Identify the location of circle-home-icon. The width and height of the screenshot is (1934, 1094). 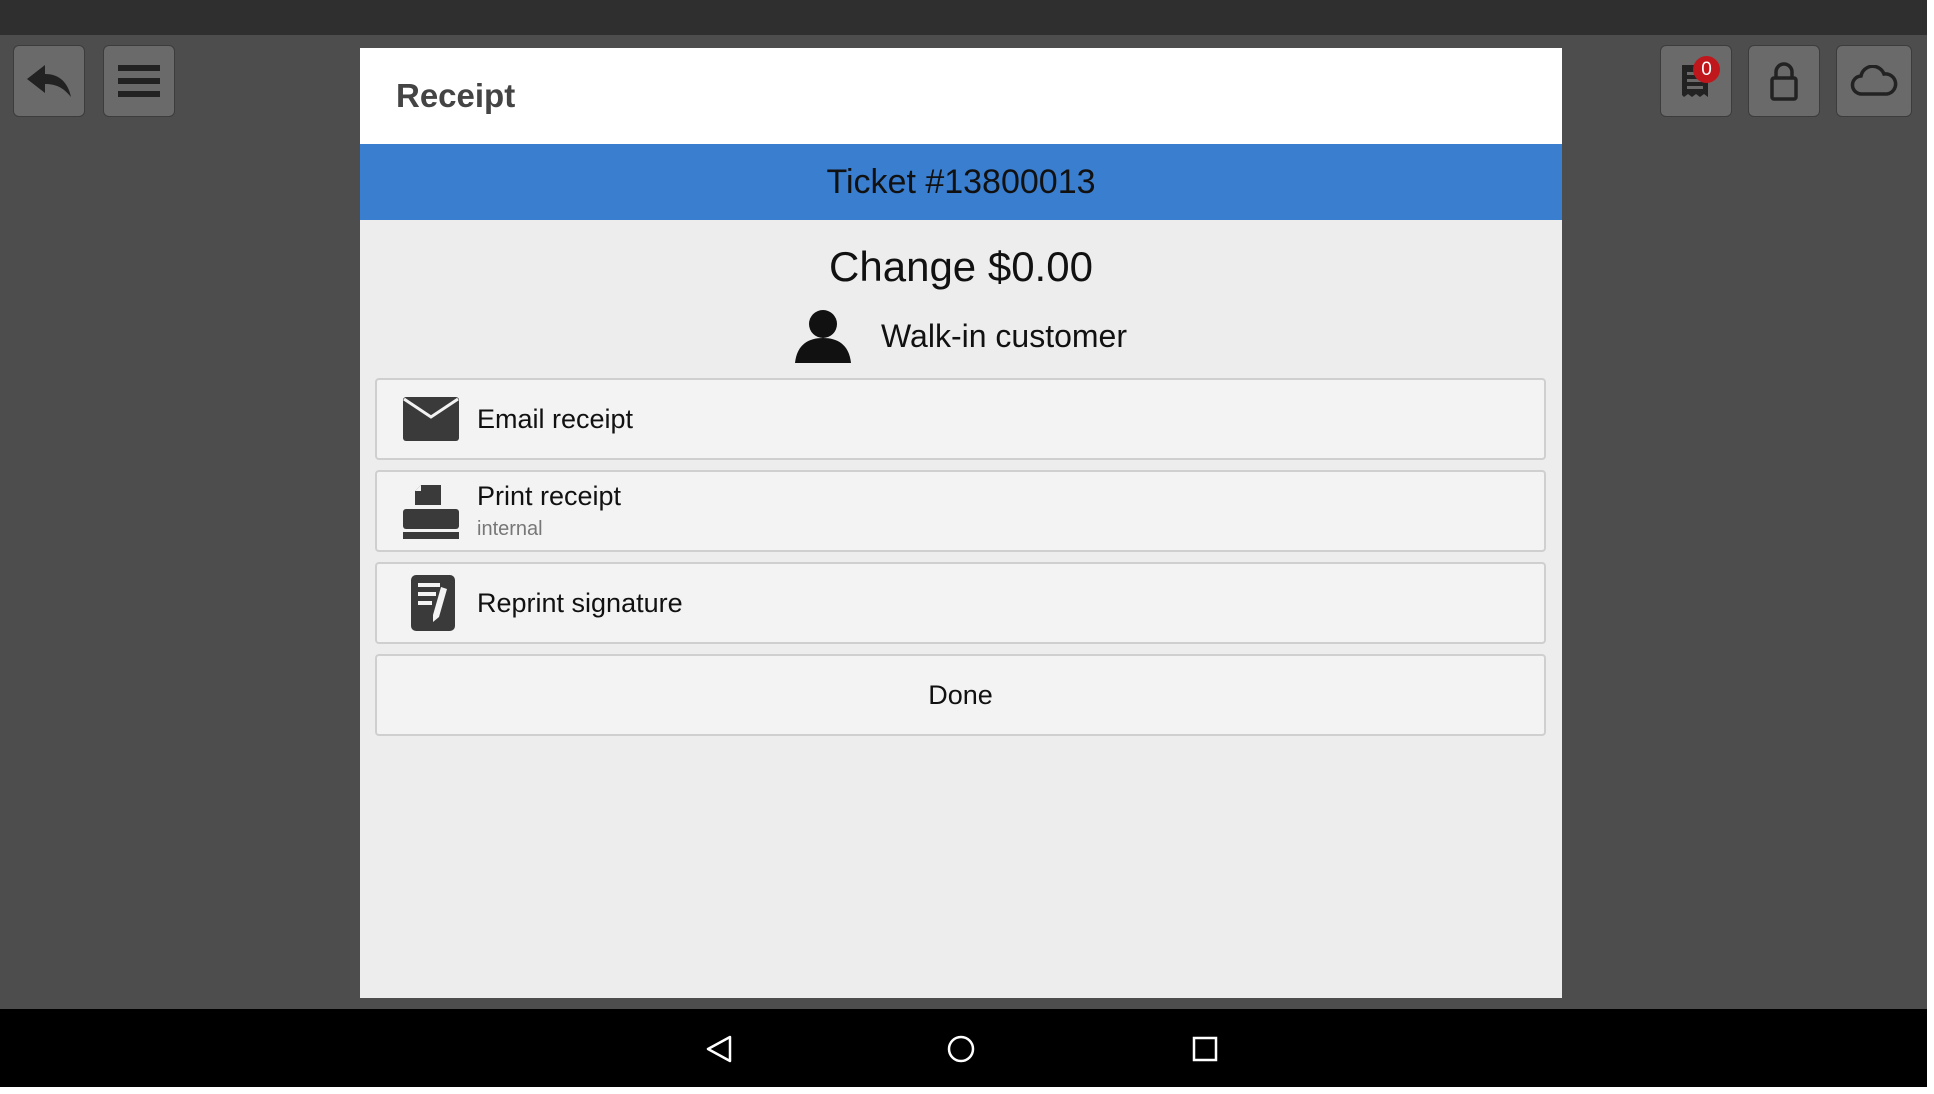
(961, 1049).